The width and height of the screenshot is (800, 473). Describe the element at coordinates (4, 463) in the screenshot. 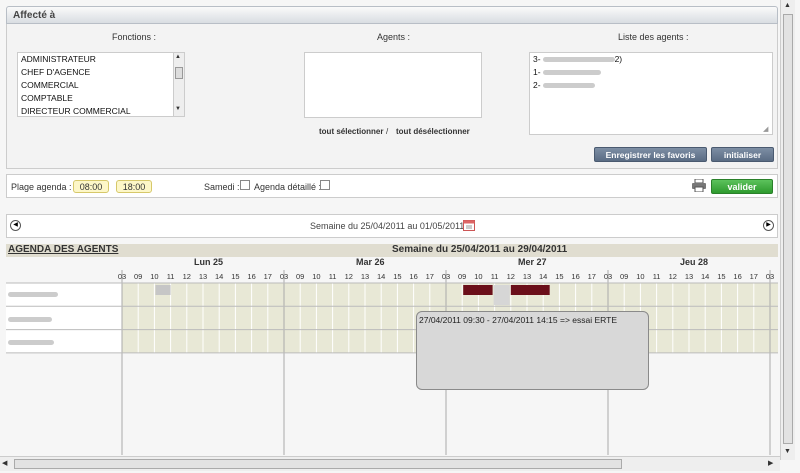

I see `scroll-left-icon: ◀` at that location.